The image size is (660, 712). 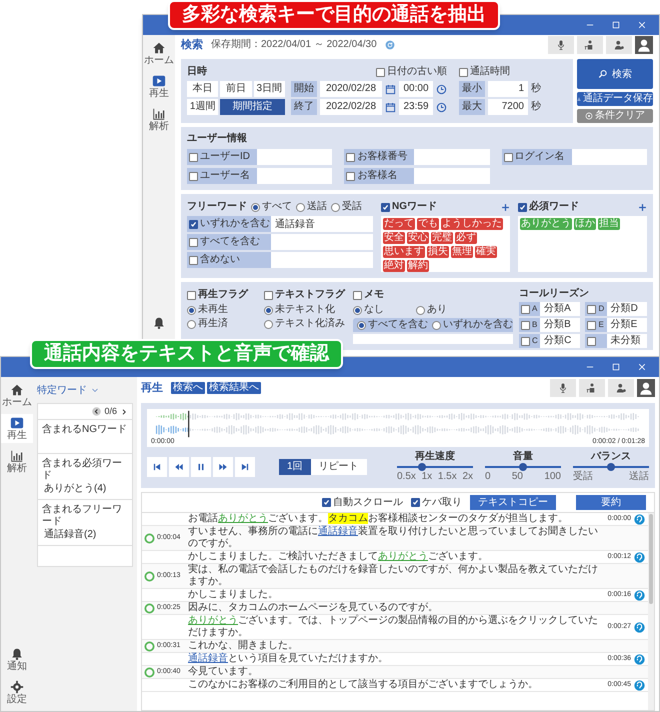 What do you see at coordinates (351, 89) in the screenshot?
I see `date-field: 2020/02/28` at bounding box center [351, 89].